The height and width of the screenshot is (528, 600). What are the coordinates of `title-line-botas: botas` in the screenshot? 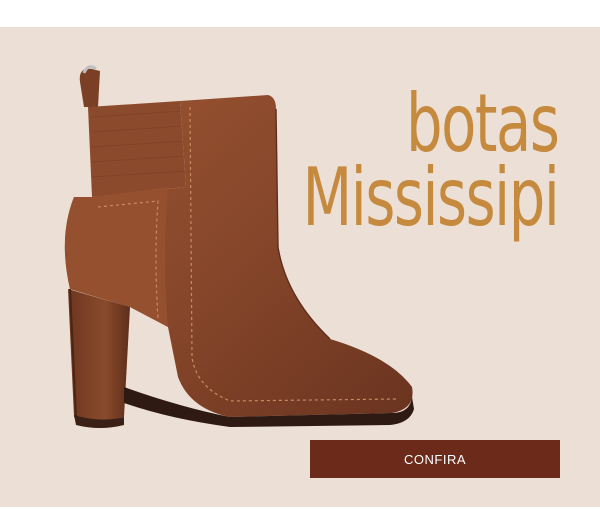 It's located at (482, 123).